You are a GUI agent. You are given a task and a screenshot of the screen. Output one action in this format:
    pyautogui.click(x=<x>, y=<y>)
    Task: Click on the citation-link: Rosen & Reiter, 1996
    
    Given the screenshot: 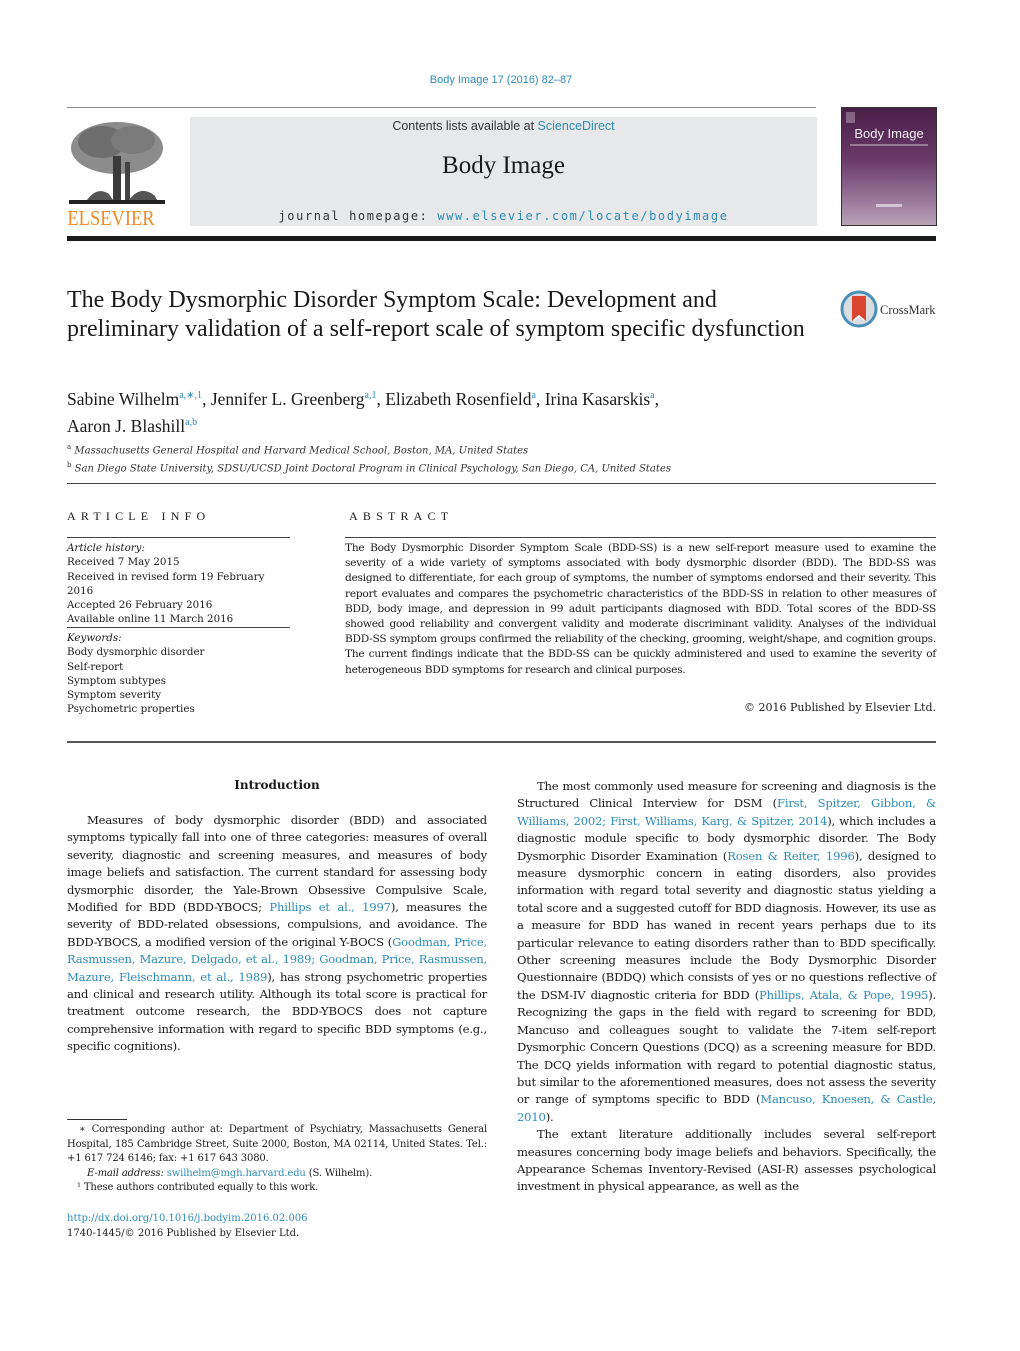 What is the action you would take?
    pyautogui.click(x=791, y=856)
    